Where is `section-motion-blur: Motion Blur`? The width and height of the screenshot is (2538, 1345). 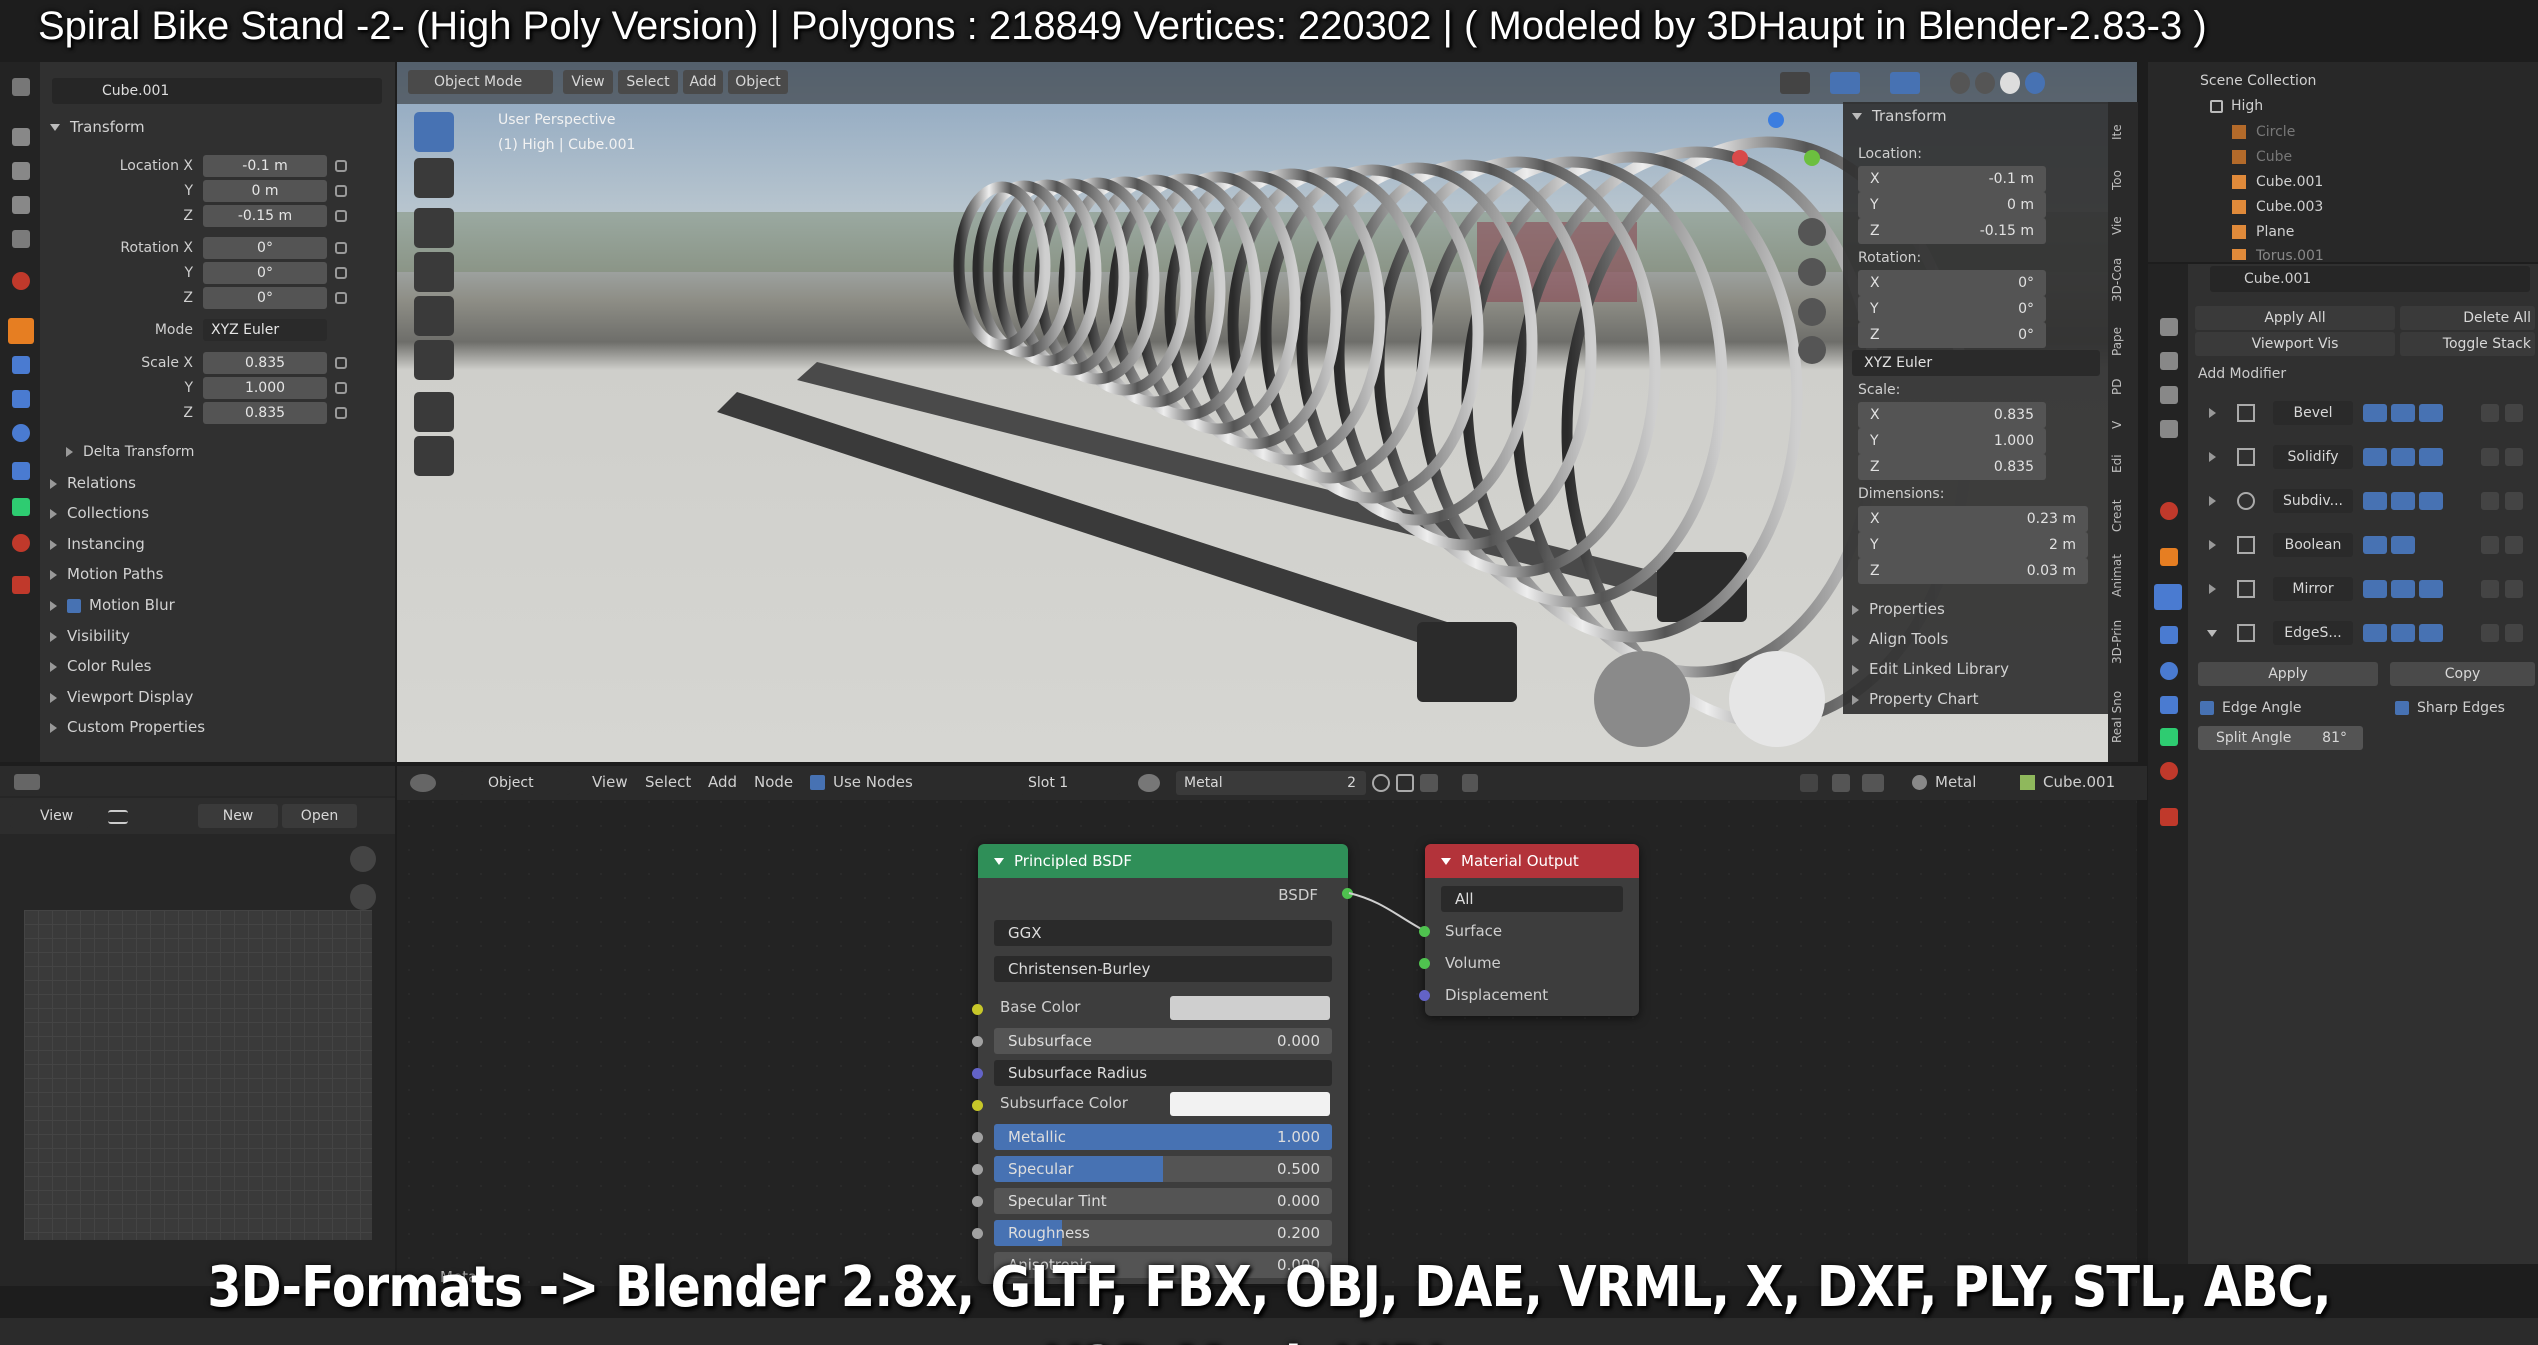 section-motion-blur: Motion Blur is located at coordinates (112, 605).